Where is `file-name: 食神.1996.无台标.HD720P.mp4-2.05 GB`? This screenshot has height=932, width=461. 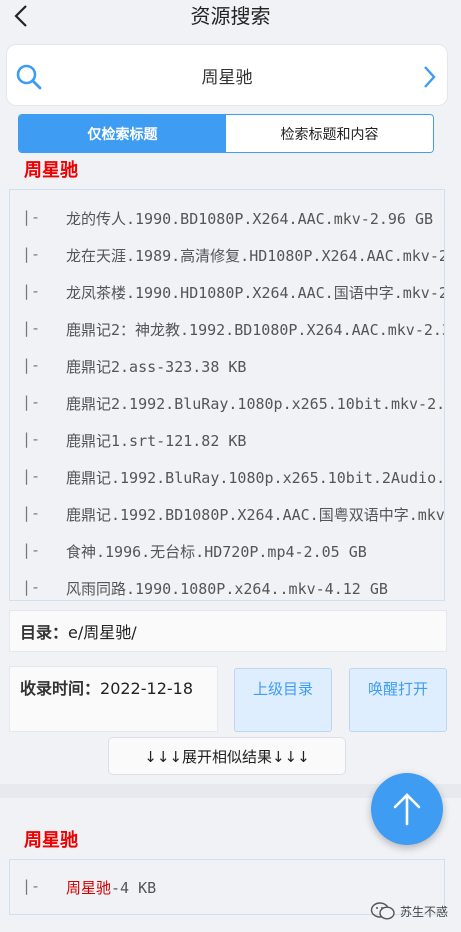 file-name: 食神.1996.无台标.HD720P.mp4-2.05 GB is located at coordinates (216, 552).